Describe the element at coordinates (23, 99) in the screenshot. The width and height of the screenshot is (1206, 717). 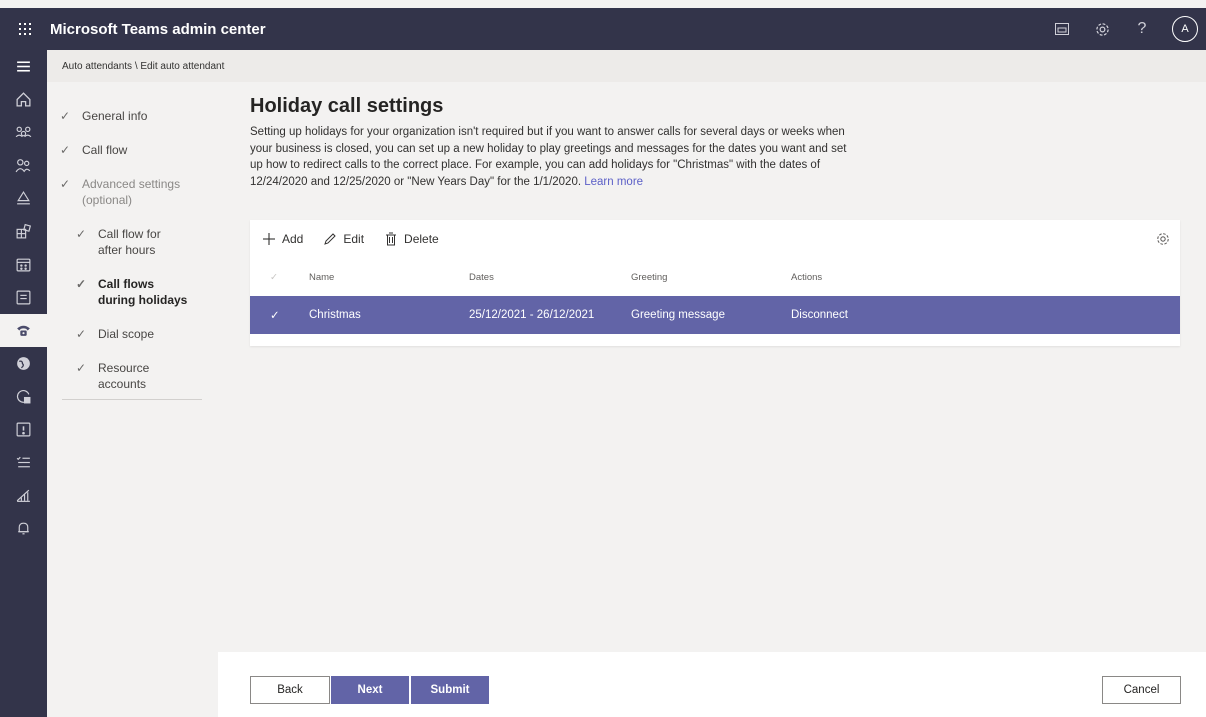
I see `home-icon` at that location.